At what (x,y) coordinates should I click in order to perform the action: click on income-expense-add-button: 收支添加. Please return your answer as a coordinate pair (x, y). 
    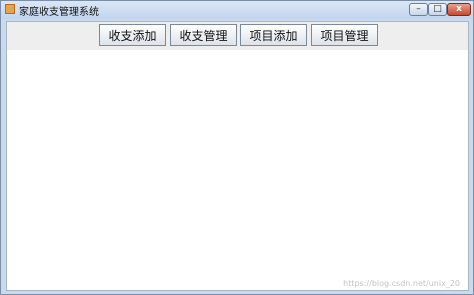
    Looking at the image, I should click on (132, 35).